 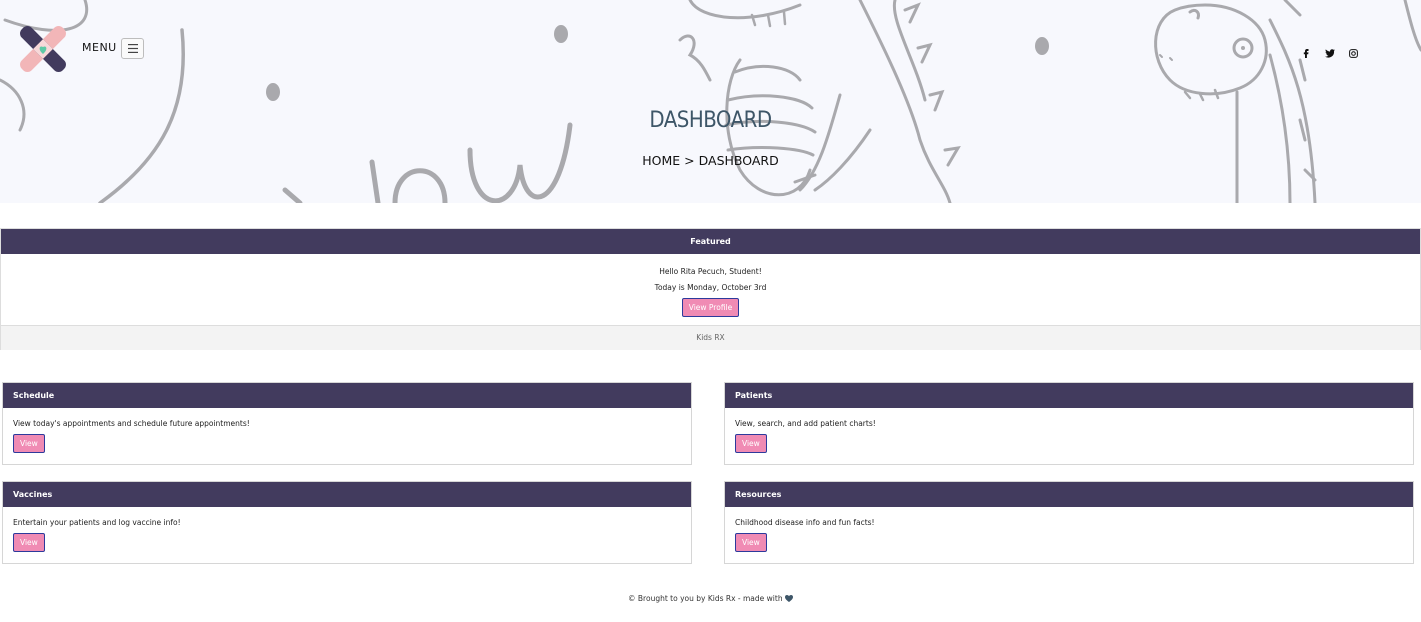 What do you see at coordinates (1306, 53) in the screenshot?
I see `facebook-icon` at bounding box center [1306, 53].